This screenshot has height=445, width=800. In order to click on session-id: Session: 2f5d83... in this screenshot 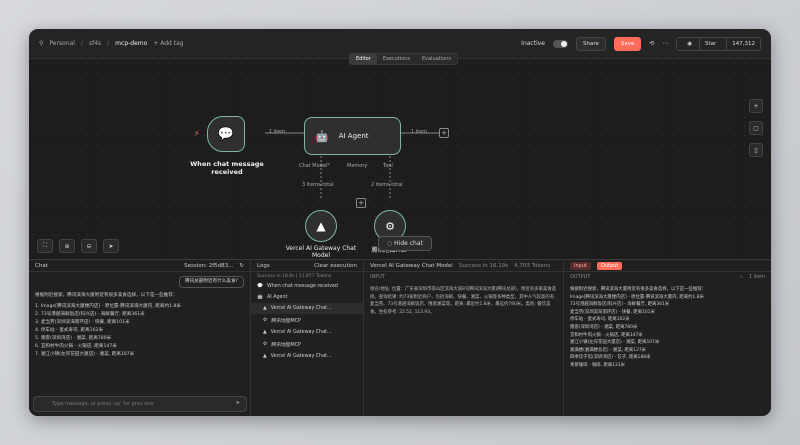, I will do `click(209, 265)`.